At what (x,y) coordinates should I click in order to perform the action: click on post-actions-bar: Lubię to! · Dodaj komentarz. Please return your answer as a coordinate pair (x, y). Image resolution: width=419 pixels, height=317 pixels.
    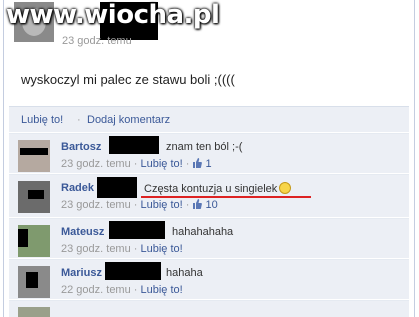
    Looking at the image, I should click on (209, 119).